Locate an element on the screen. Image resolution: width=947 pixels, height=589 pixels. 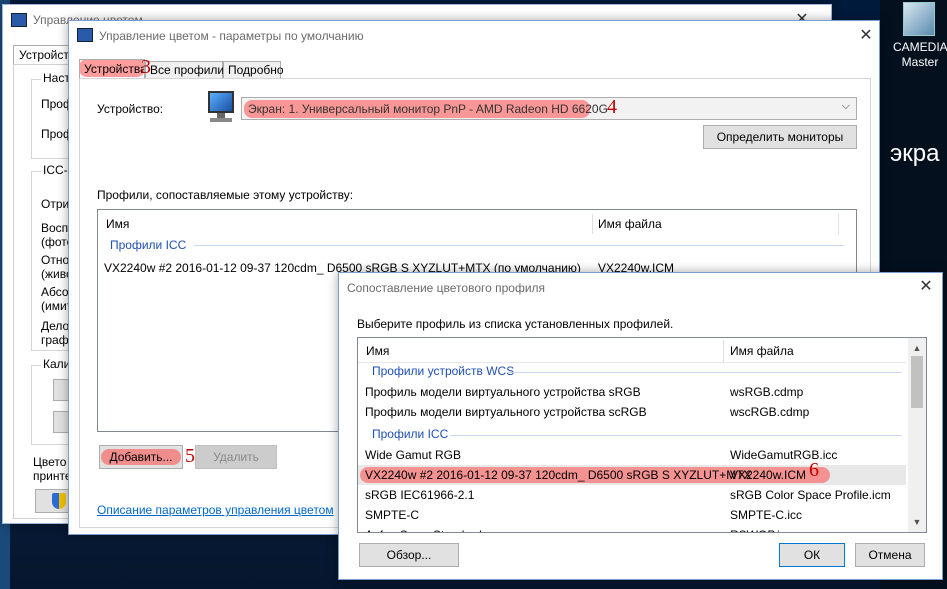
icc-row-file: RSWOP.icm is located at coordinates (763, 528).